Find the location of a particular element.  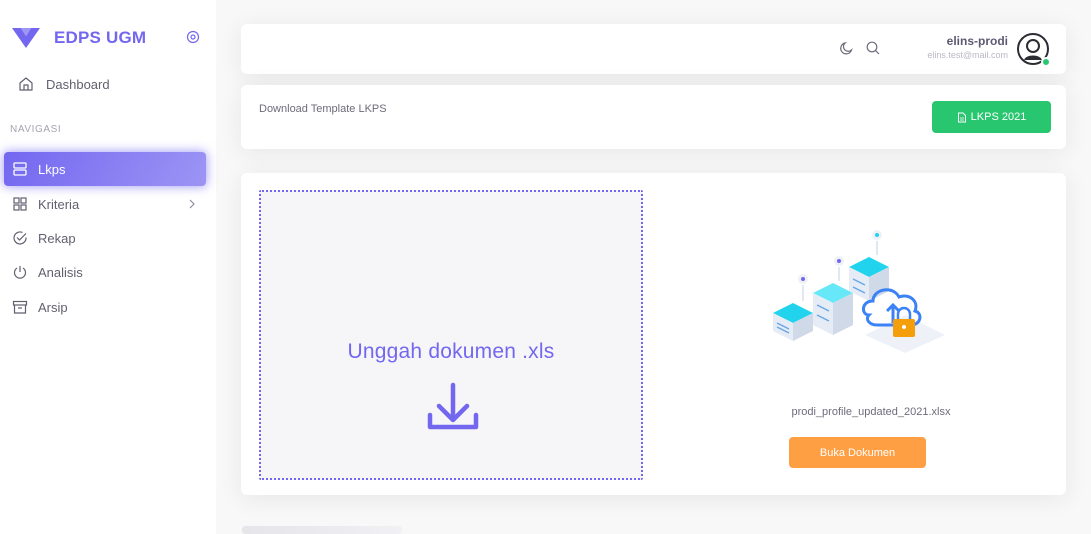

dropzone-text: Unggah dokumen .xls is located at coordinates (451, 351).